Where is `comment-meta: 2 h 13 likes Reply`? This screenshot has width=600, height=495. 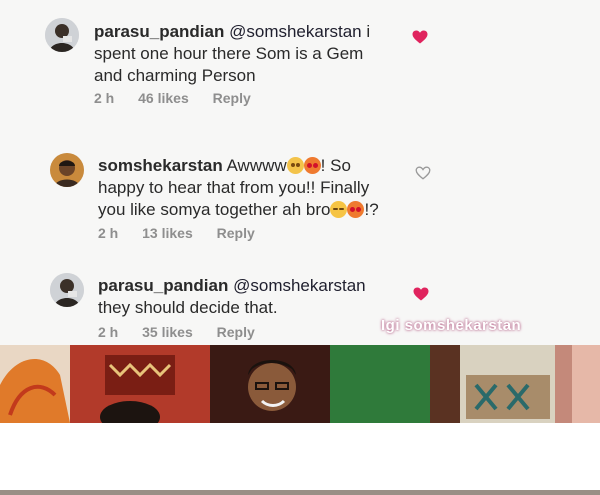
comment-meta: 2 h 13 likes Reply is located at coordinates (186, 233).